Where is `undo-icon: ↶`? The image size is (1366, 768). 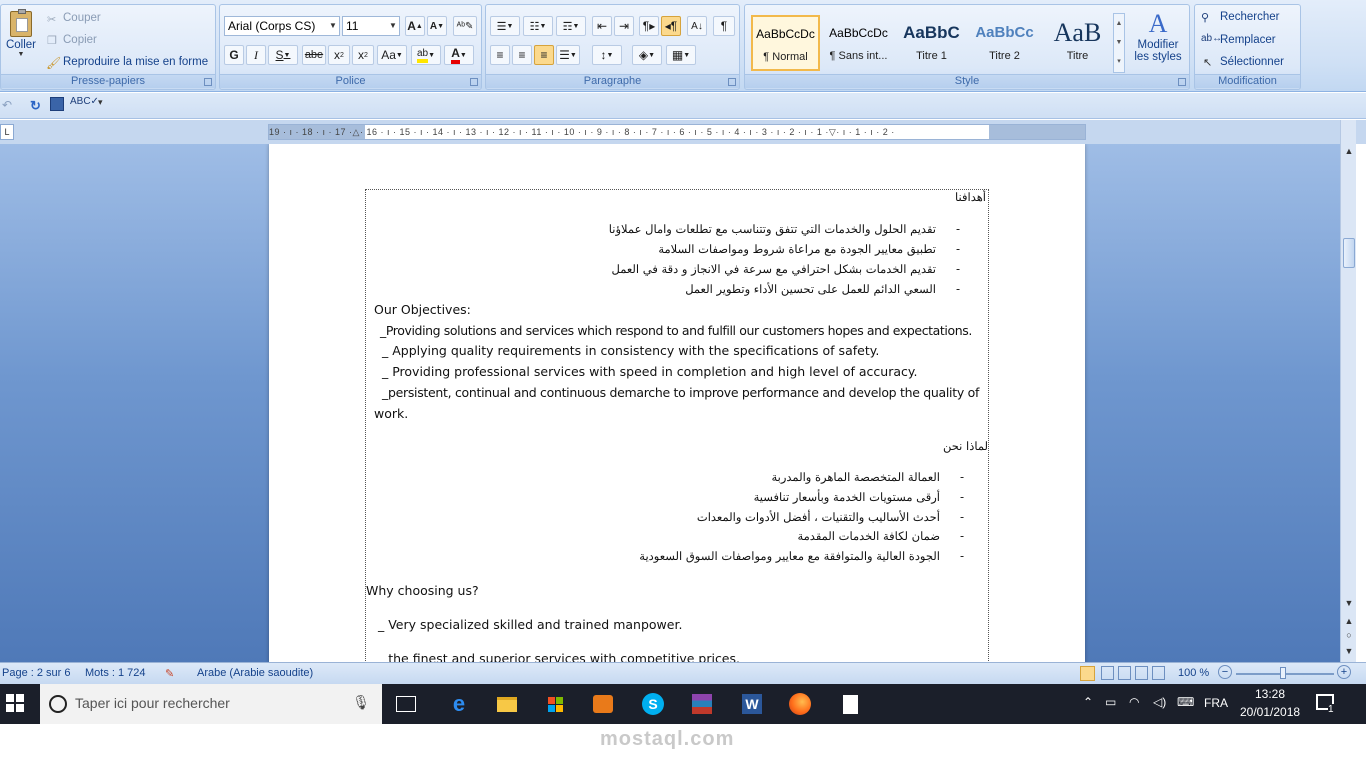
undo-icon: ↶ is located at coordinates (7, 105).